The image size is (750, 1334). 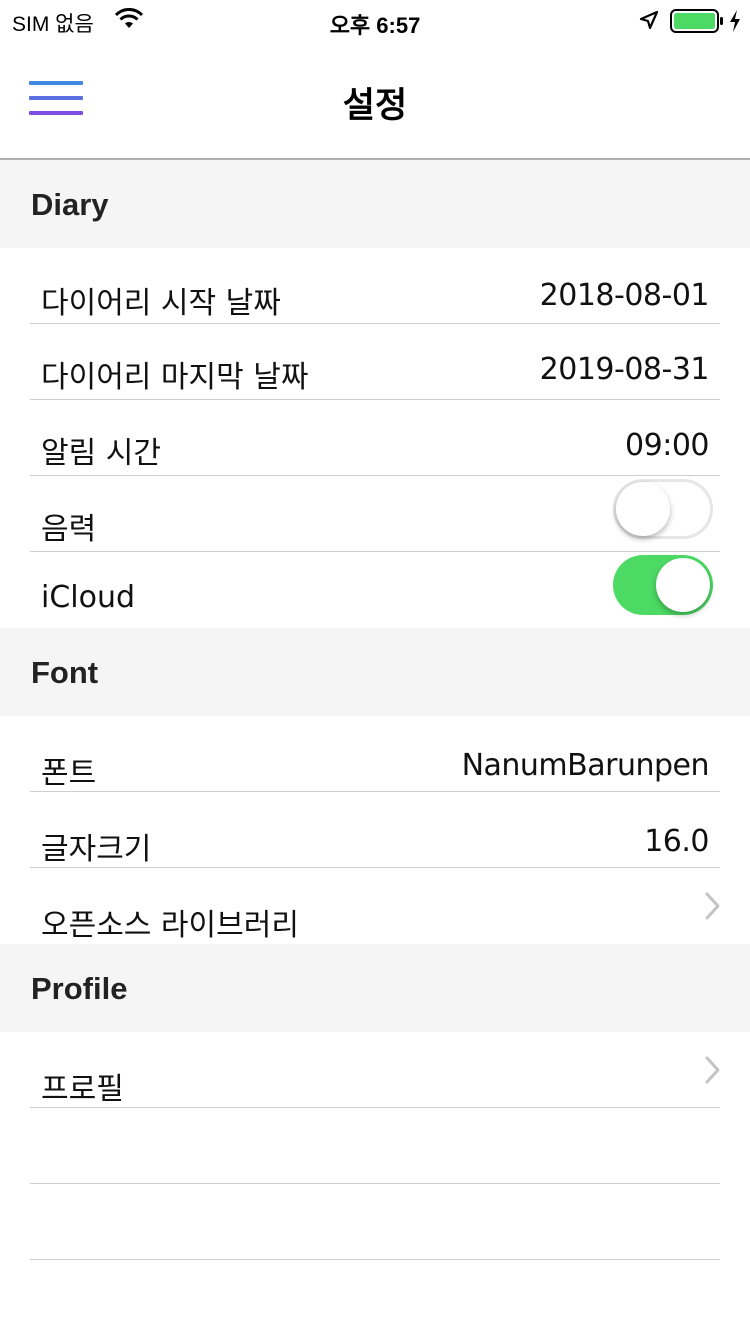 I want to click on section-header-diary: Diary, so click(x=375, y=204).